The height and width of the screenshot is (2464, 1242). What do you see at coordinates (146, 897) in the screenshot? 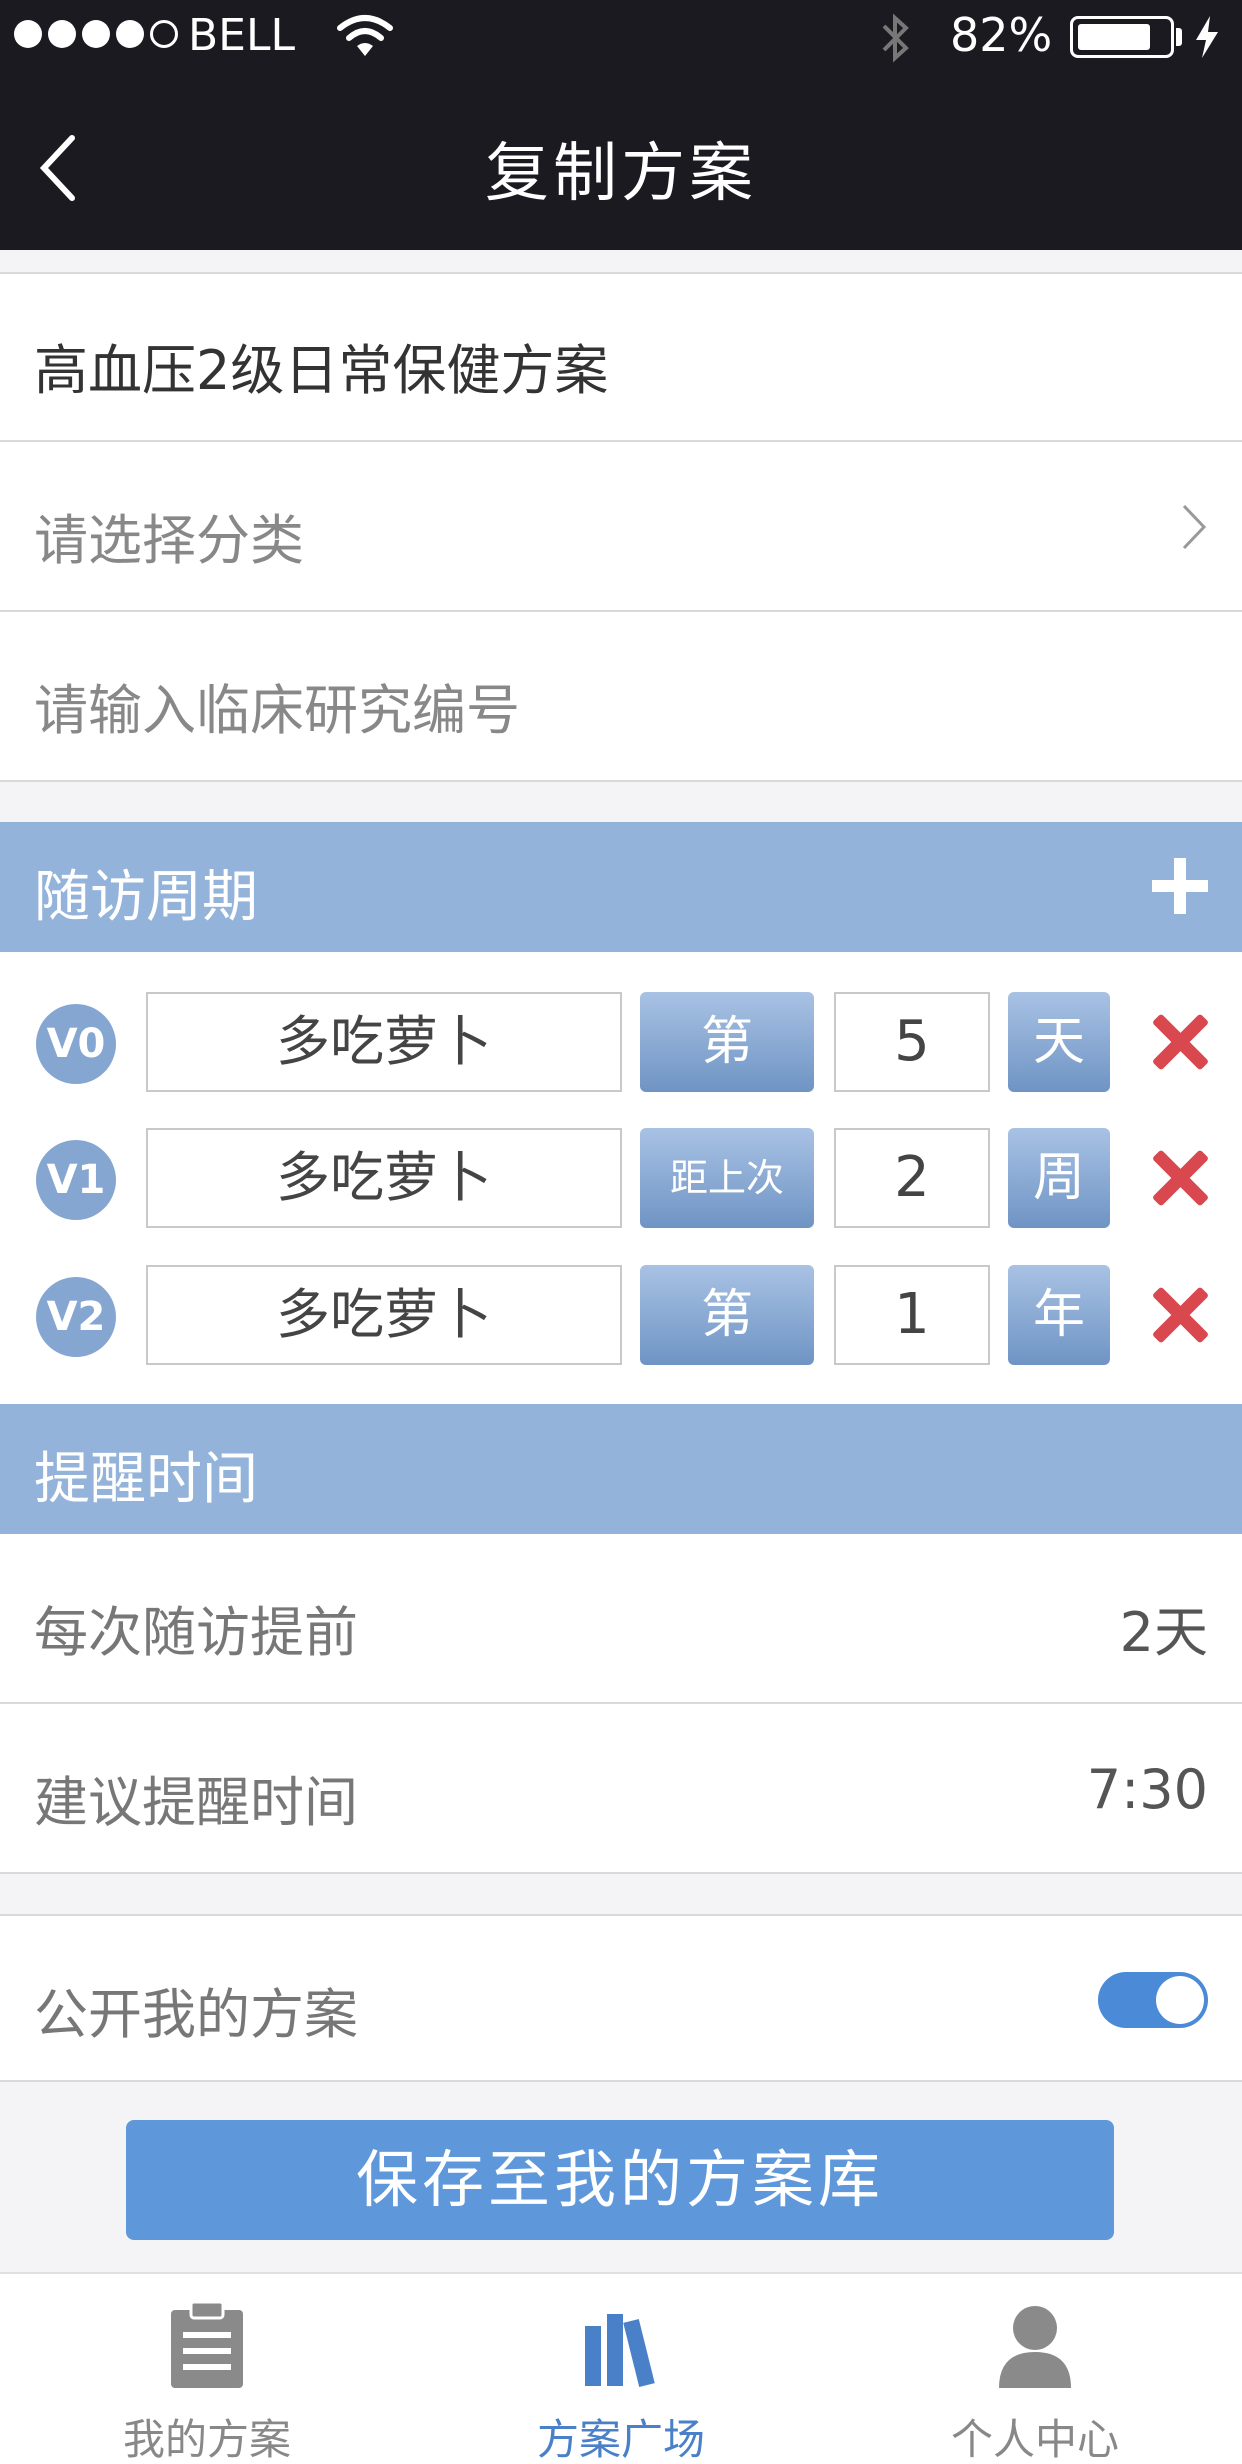
I see `followup-section-title: 随访周期` at bounding box center [146, 897].